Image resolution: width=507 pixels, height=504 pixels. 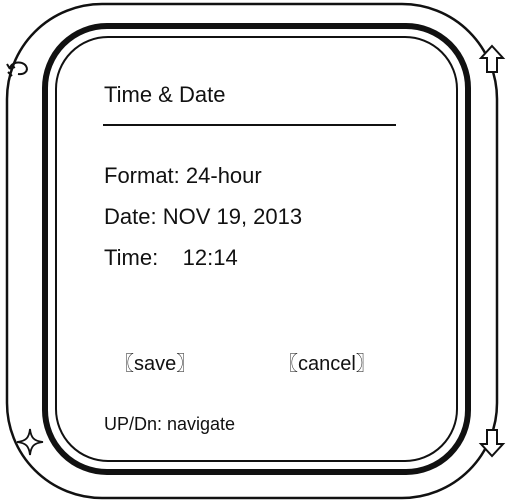 I want to click on date-field: Date: NOV 19, 2013, so click(x=203, y=217).